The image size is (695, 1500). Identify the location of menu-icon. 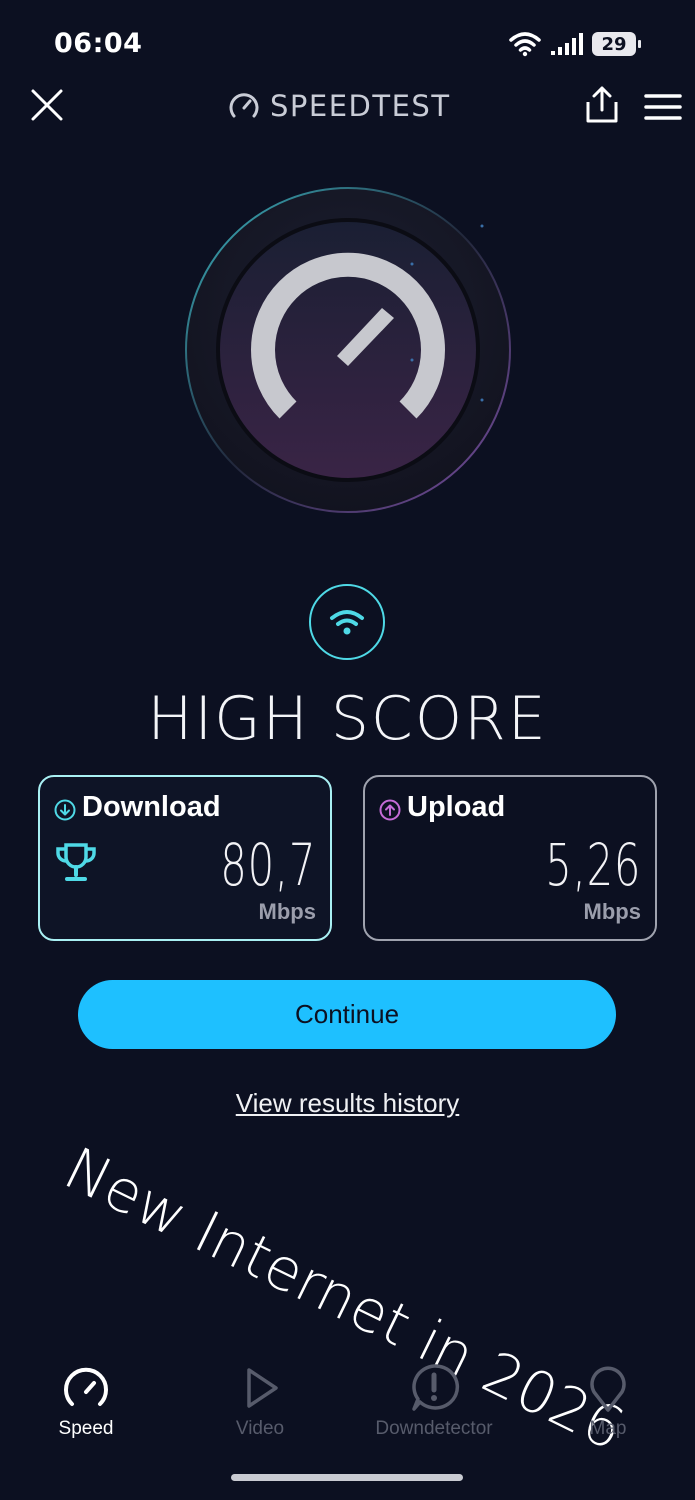
(663, 107).